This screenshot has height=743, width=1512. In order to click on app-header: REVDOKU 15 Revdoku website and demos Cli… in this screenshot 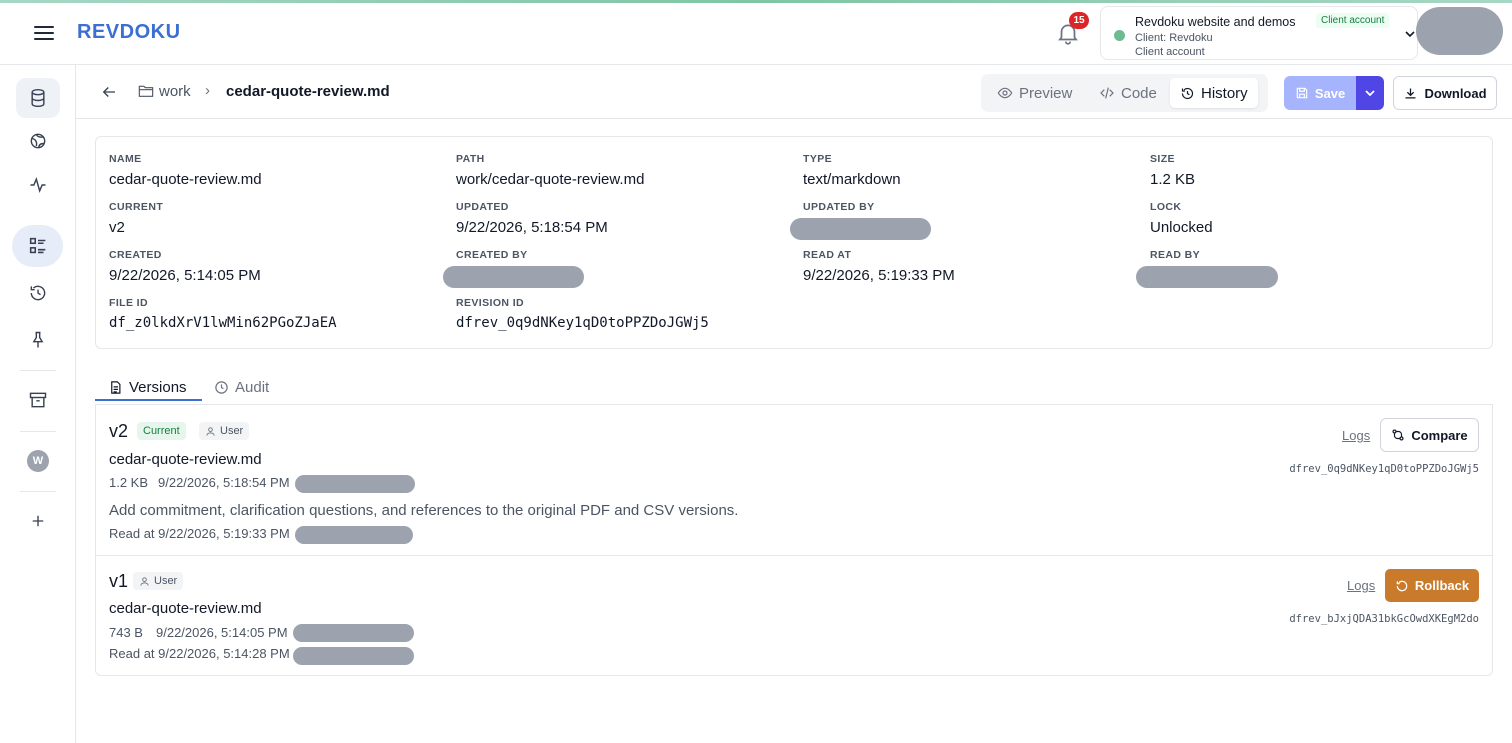, I will do `click(756, 34)`.